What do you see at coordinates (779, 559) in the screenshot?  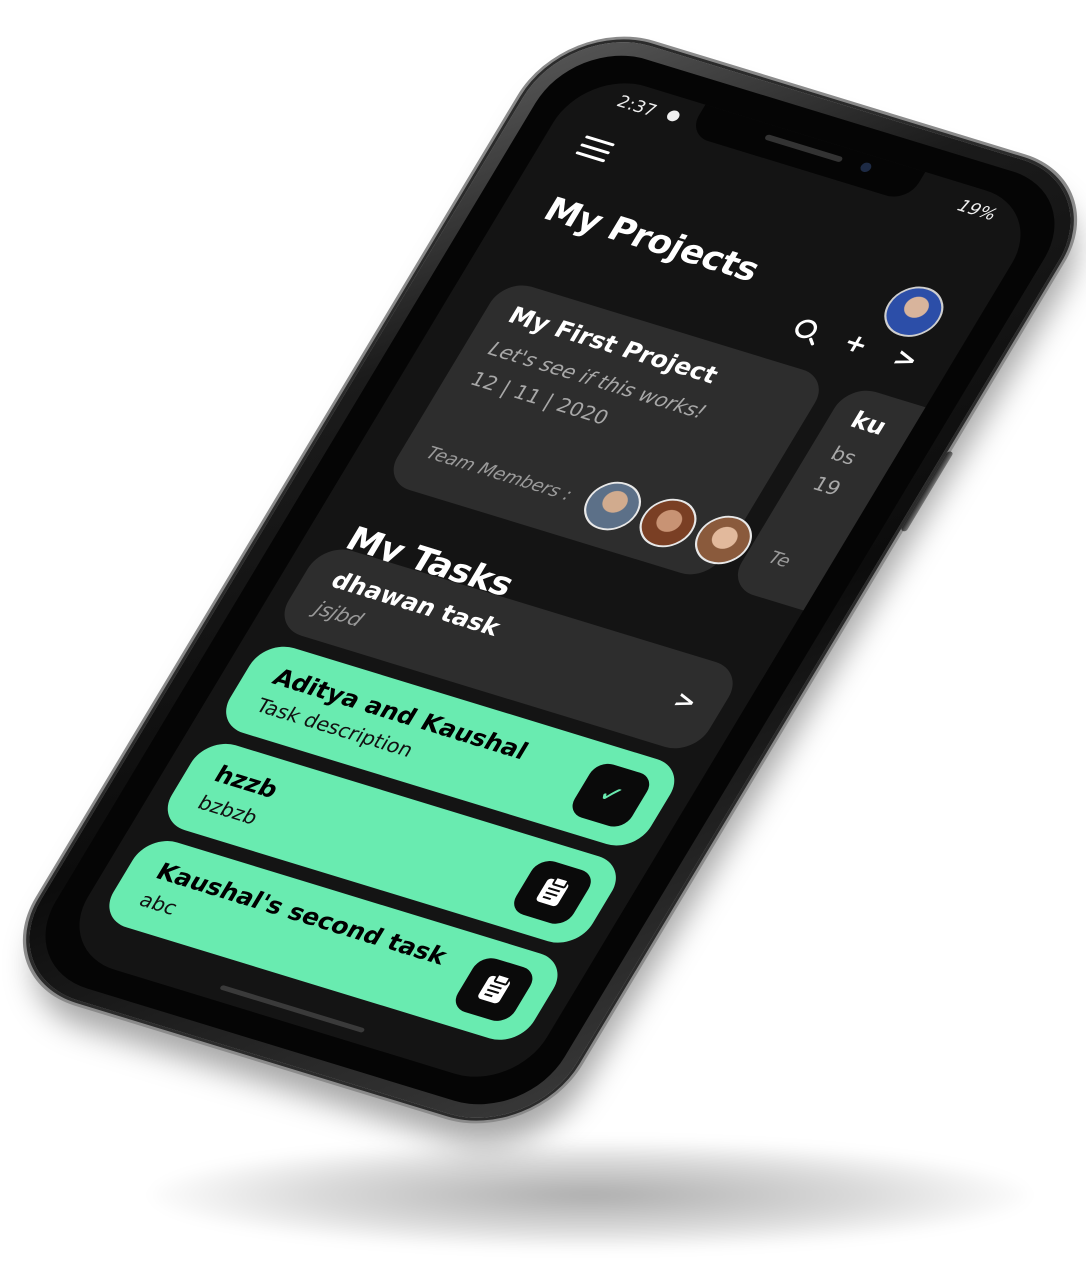 I see `team-members-label: Te` at bounding box center [779, 559].